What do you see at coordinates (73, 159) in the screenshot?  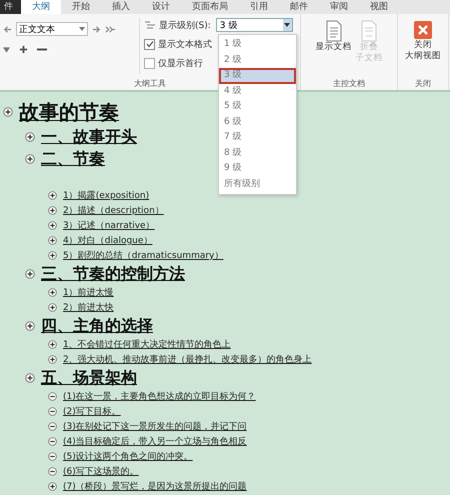 I see `outline-heading: 二、节奏` at bounding box center [73, 159].